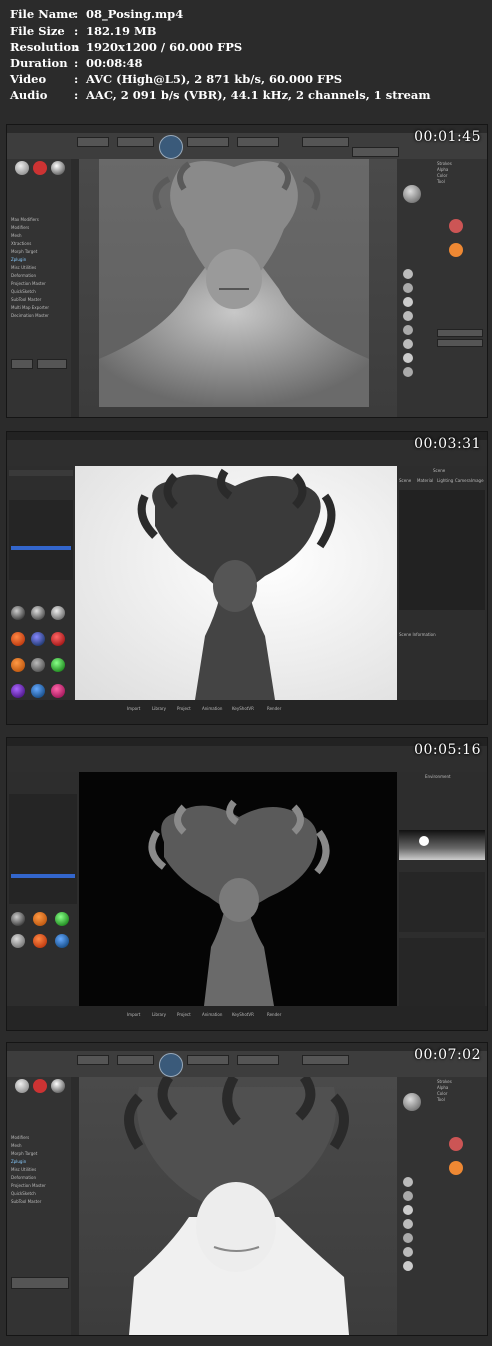  What do you see at coordinates (424, 841) in the screenshot?
I see `light-spot-icon` at bounding box center [424, 841].